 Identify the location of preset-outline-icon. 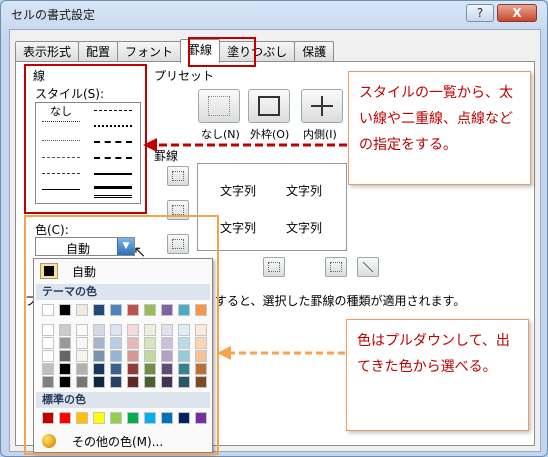
(269, 106).